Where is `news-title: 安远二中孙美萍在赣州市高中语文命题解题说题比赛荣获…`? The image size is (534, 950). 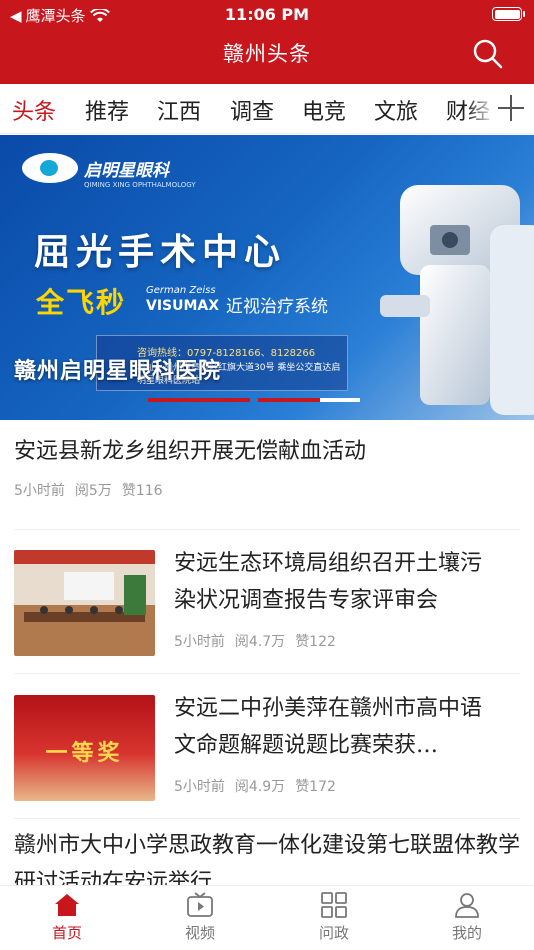
news-title: 安远二中孙美萍在赣州市高中语文命题解题说题比赛荣获… is located at coordinates (328, 727).